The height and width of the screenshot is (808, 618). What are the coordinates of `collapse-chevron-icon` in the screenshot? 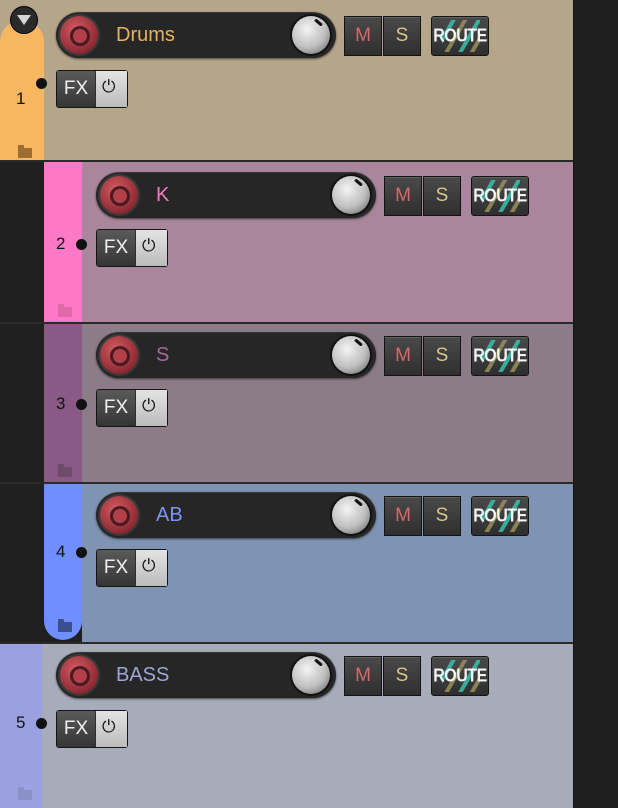 It's located at (24, 20).